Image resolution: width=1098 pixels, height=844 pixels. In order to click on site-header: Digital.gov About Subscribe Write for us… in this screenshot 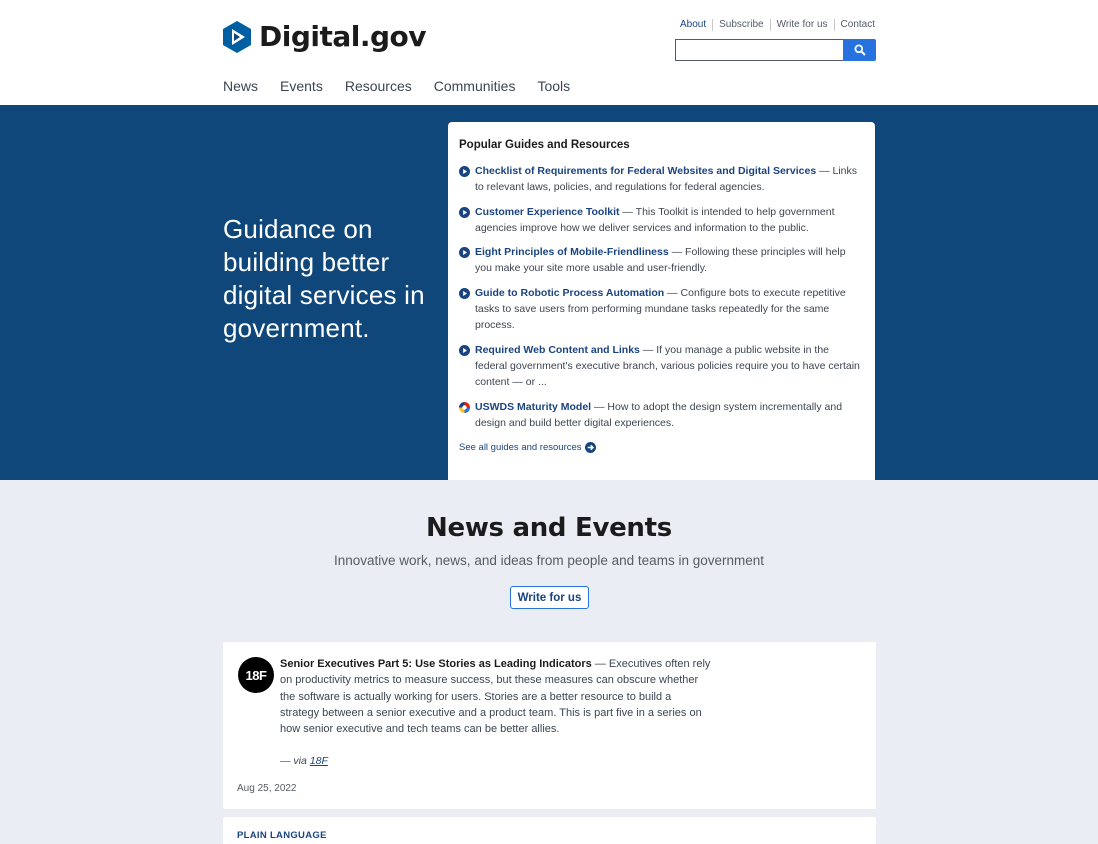, I will do `click(549, 52)`.